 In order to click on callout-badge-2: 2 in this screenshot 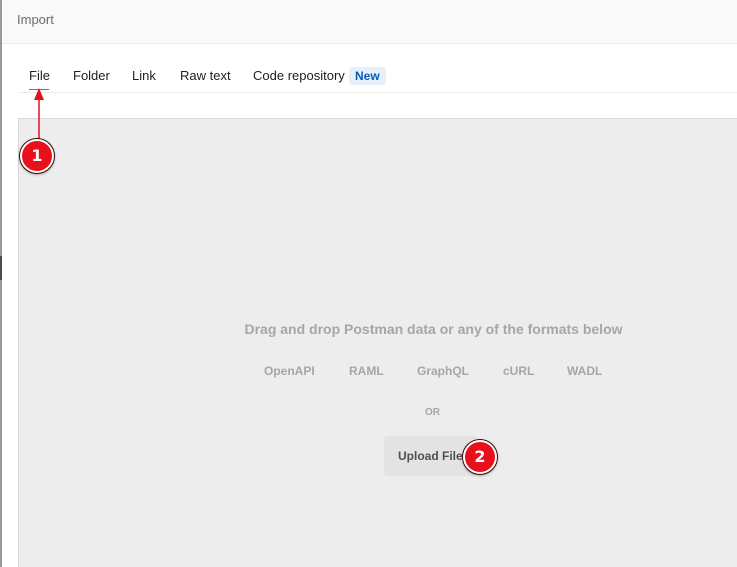, I will do `click(480, 457)`.